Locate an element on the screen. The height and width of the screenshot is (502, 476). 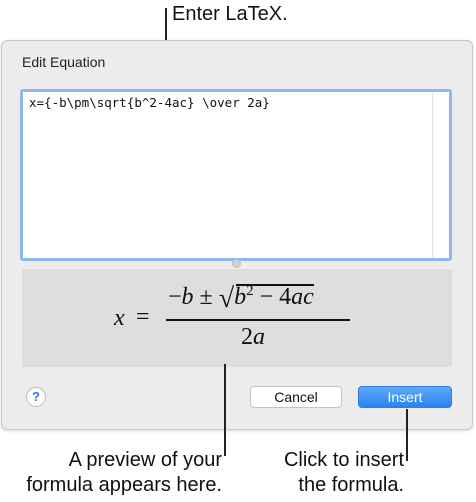
callout-insert-line1: Click to insert is located at coordinates (343, 460).